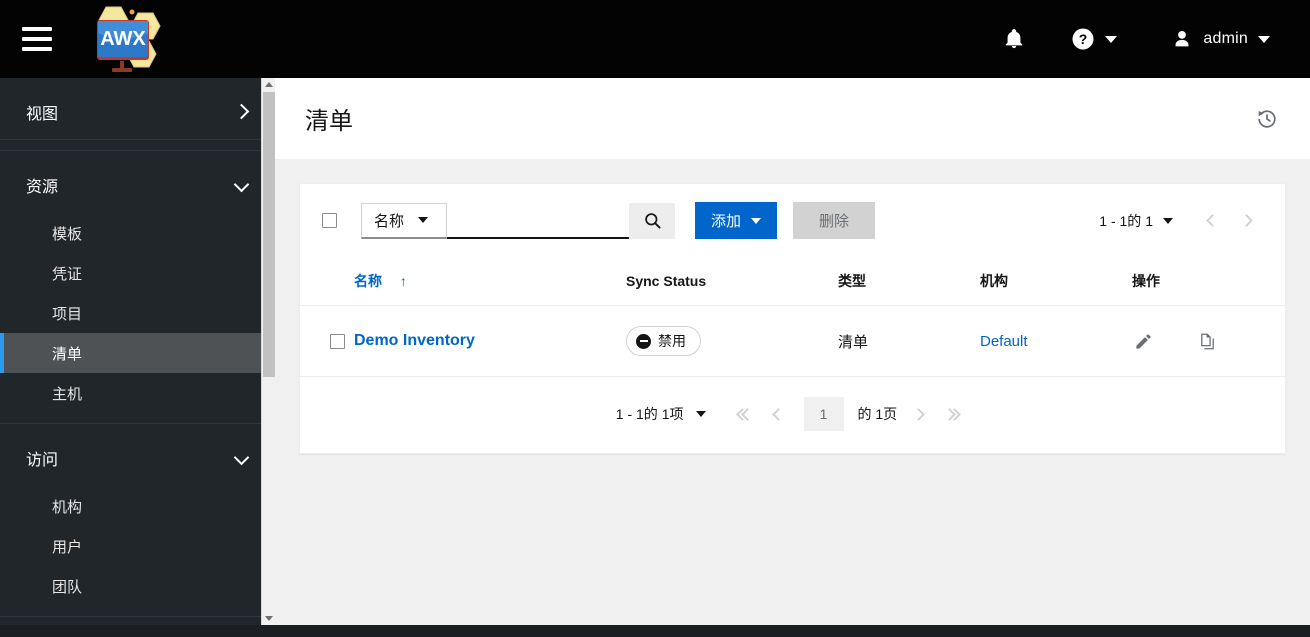  Describe the element at coordinates (792, 118) in the screenshot. I see `page-header: 清单` at that location.